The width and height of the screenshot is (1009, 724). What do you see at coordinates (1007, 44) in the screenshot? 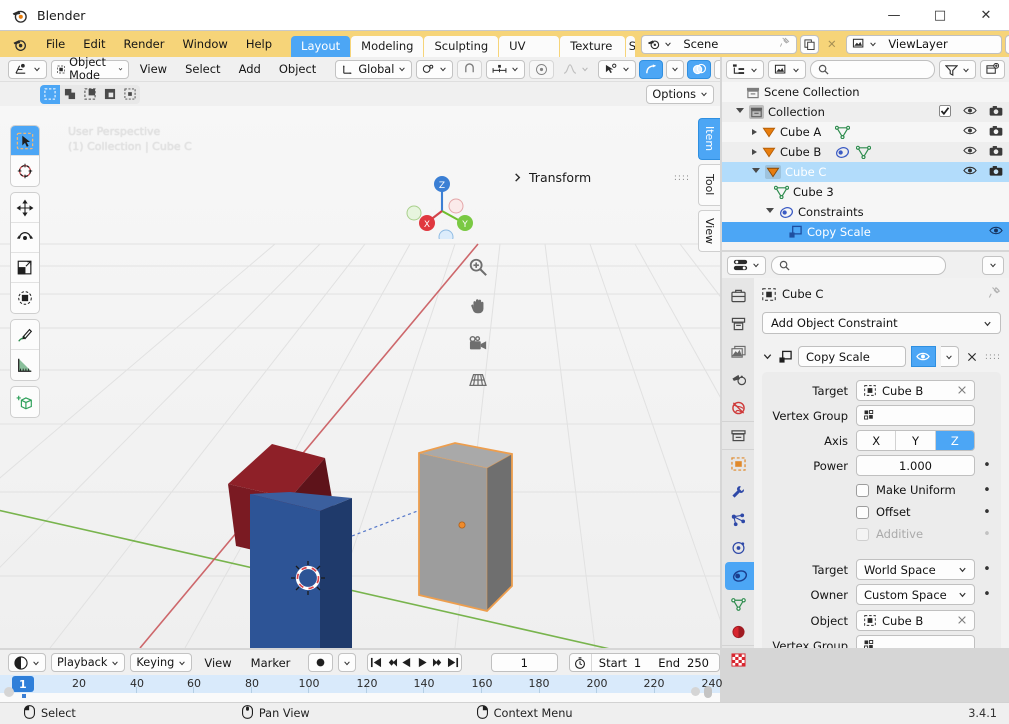
I see `new-viewlayer-button` at bounding box center [1007, 44].